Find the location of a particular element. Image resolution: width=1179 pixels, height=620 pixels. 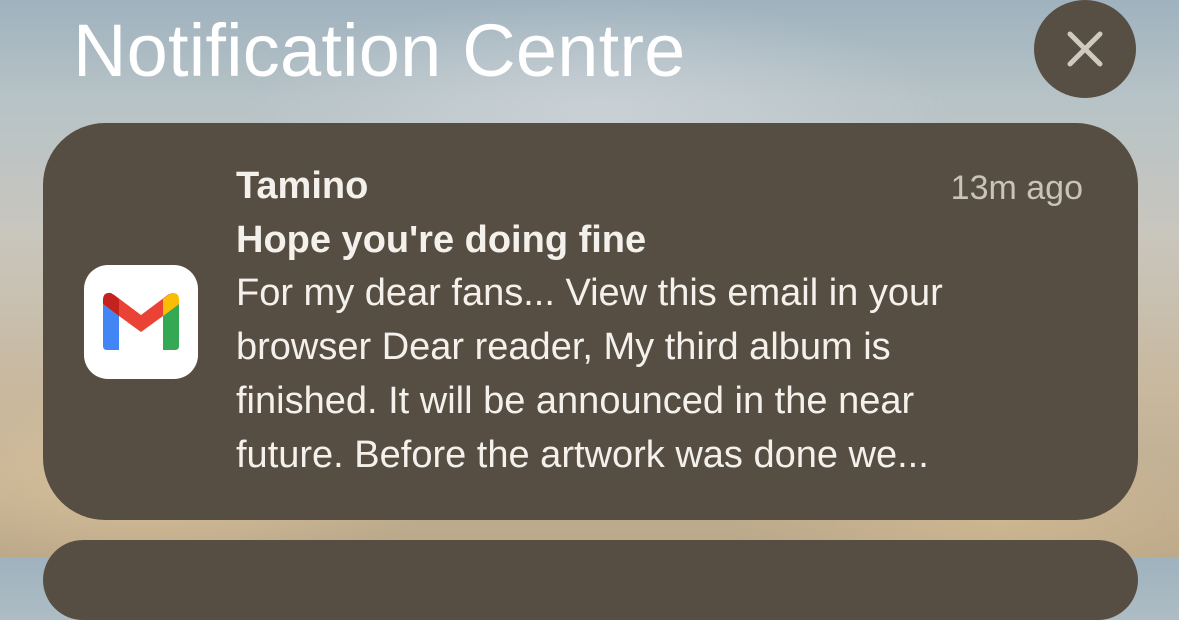

next-notification-card is located at coordinates (590, 580).